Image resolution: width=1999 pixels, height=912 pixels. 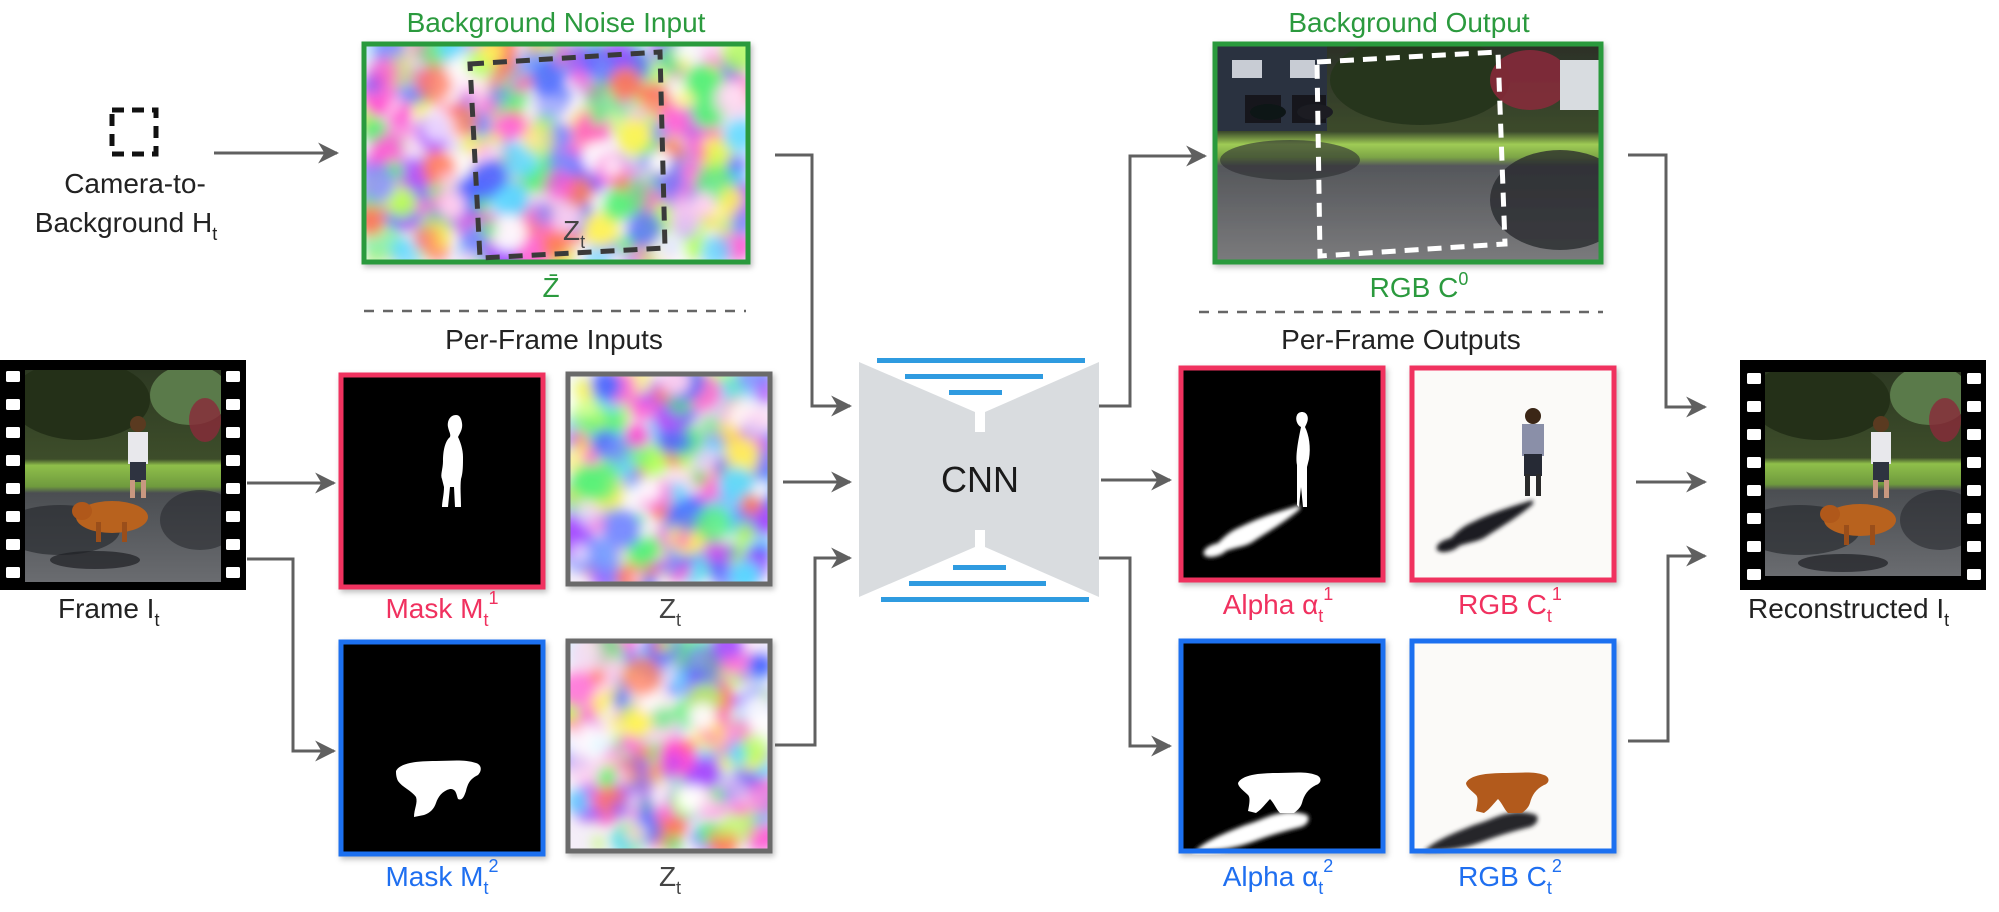 What do you see at coordinates (441, 609) in the screenshot?
I see `mask-1-label: Mask Mt1` at bounding box center [441, 609].